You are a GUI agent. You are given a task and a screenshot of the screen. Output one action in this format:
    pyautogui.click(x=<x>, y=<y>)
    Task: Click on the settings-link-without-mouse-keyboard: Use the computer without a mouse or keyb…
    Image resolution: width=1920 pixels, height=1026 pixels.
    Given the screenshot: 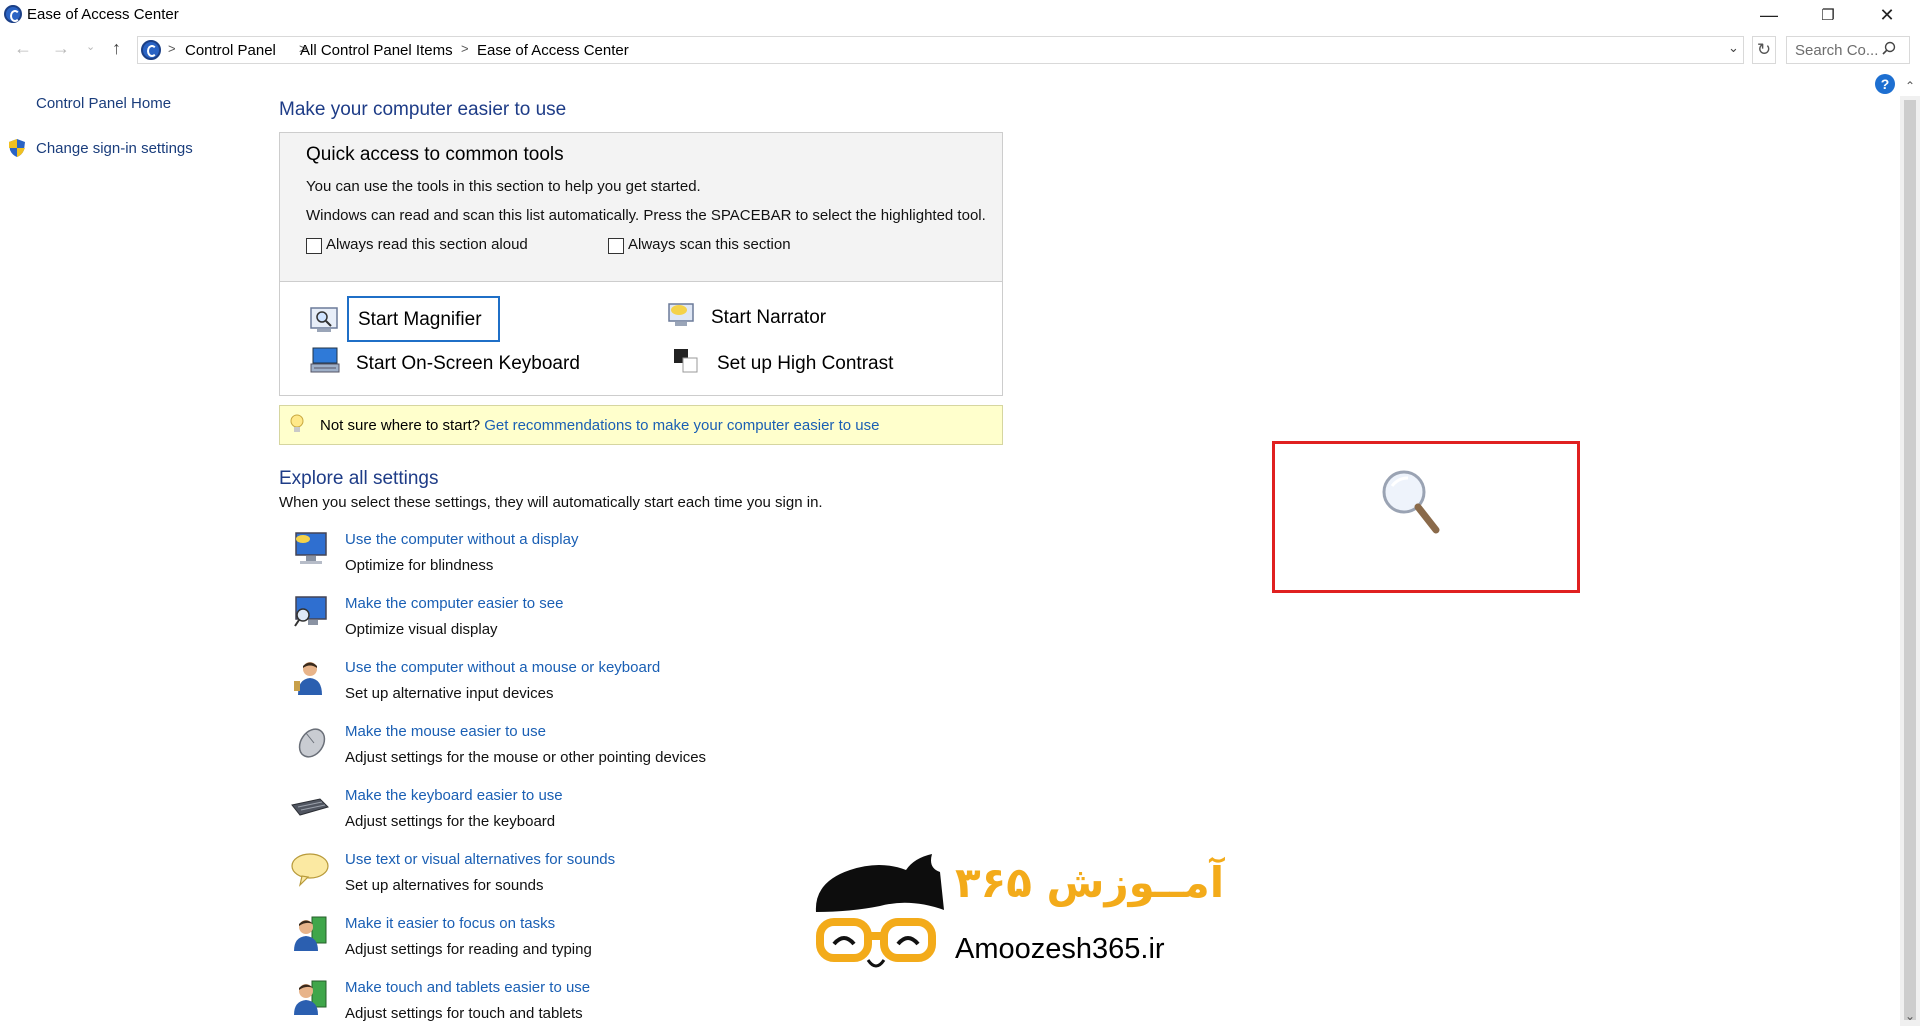 What is the action you would take?
    pyautogui.click(x=502, y=667)
    